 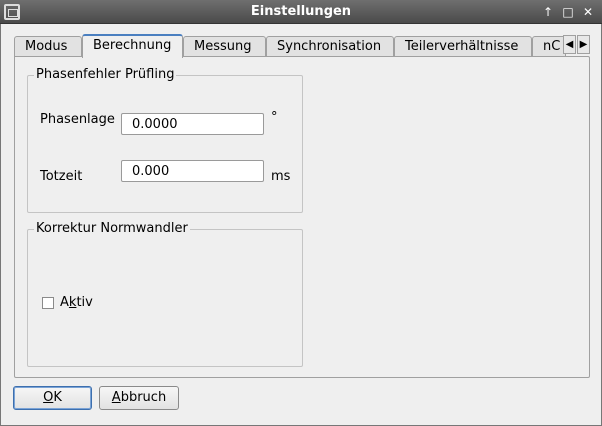 What do you see at coordinates (48, 397) in the screenshot?
I see `ok-button-mnemonic: O` at bounding box center [48, 397].